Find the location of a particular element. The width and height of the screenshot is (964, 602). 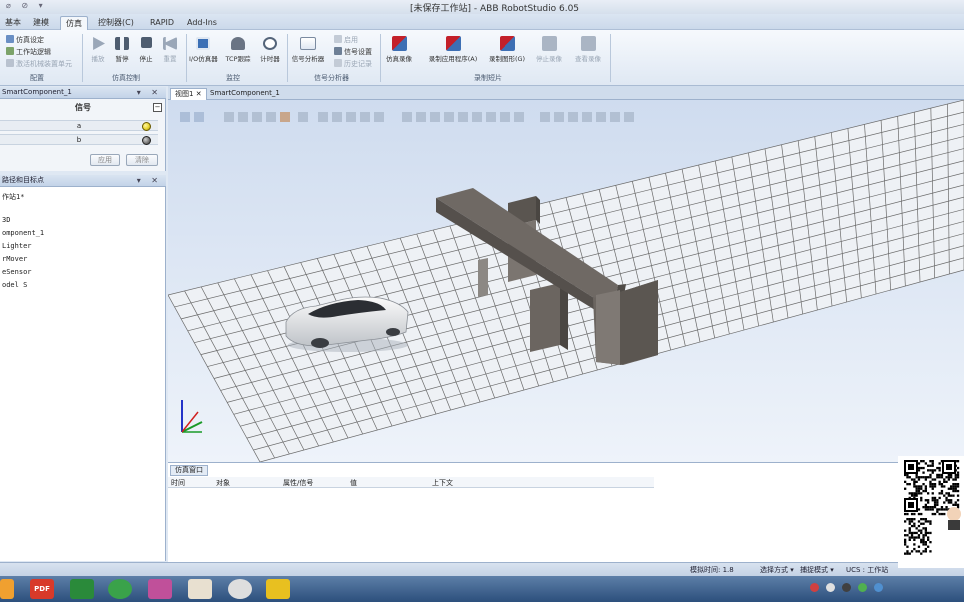

stop-recording-button: 停止录像 is located at coordinates (549, 49).